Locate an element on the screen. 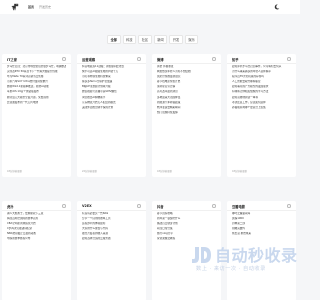 The height and width of the screenshot is (300, 320). list-item: 如何看待国产大模型的发展现状 is located at coordinates (261, 87).